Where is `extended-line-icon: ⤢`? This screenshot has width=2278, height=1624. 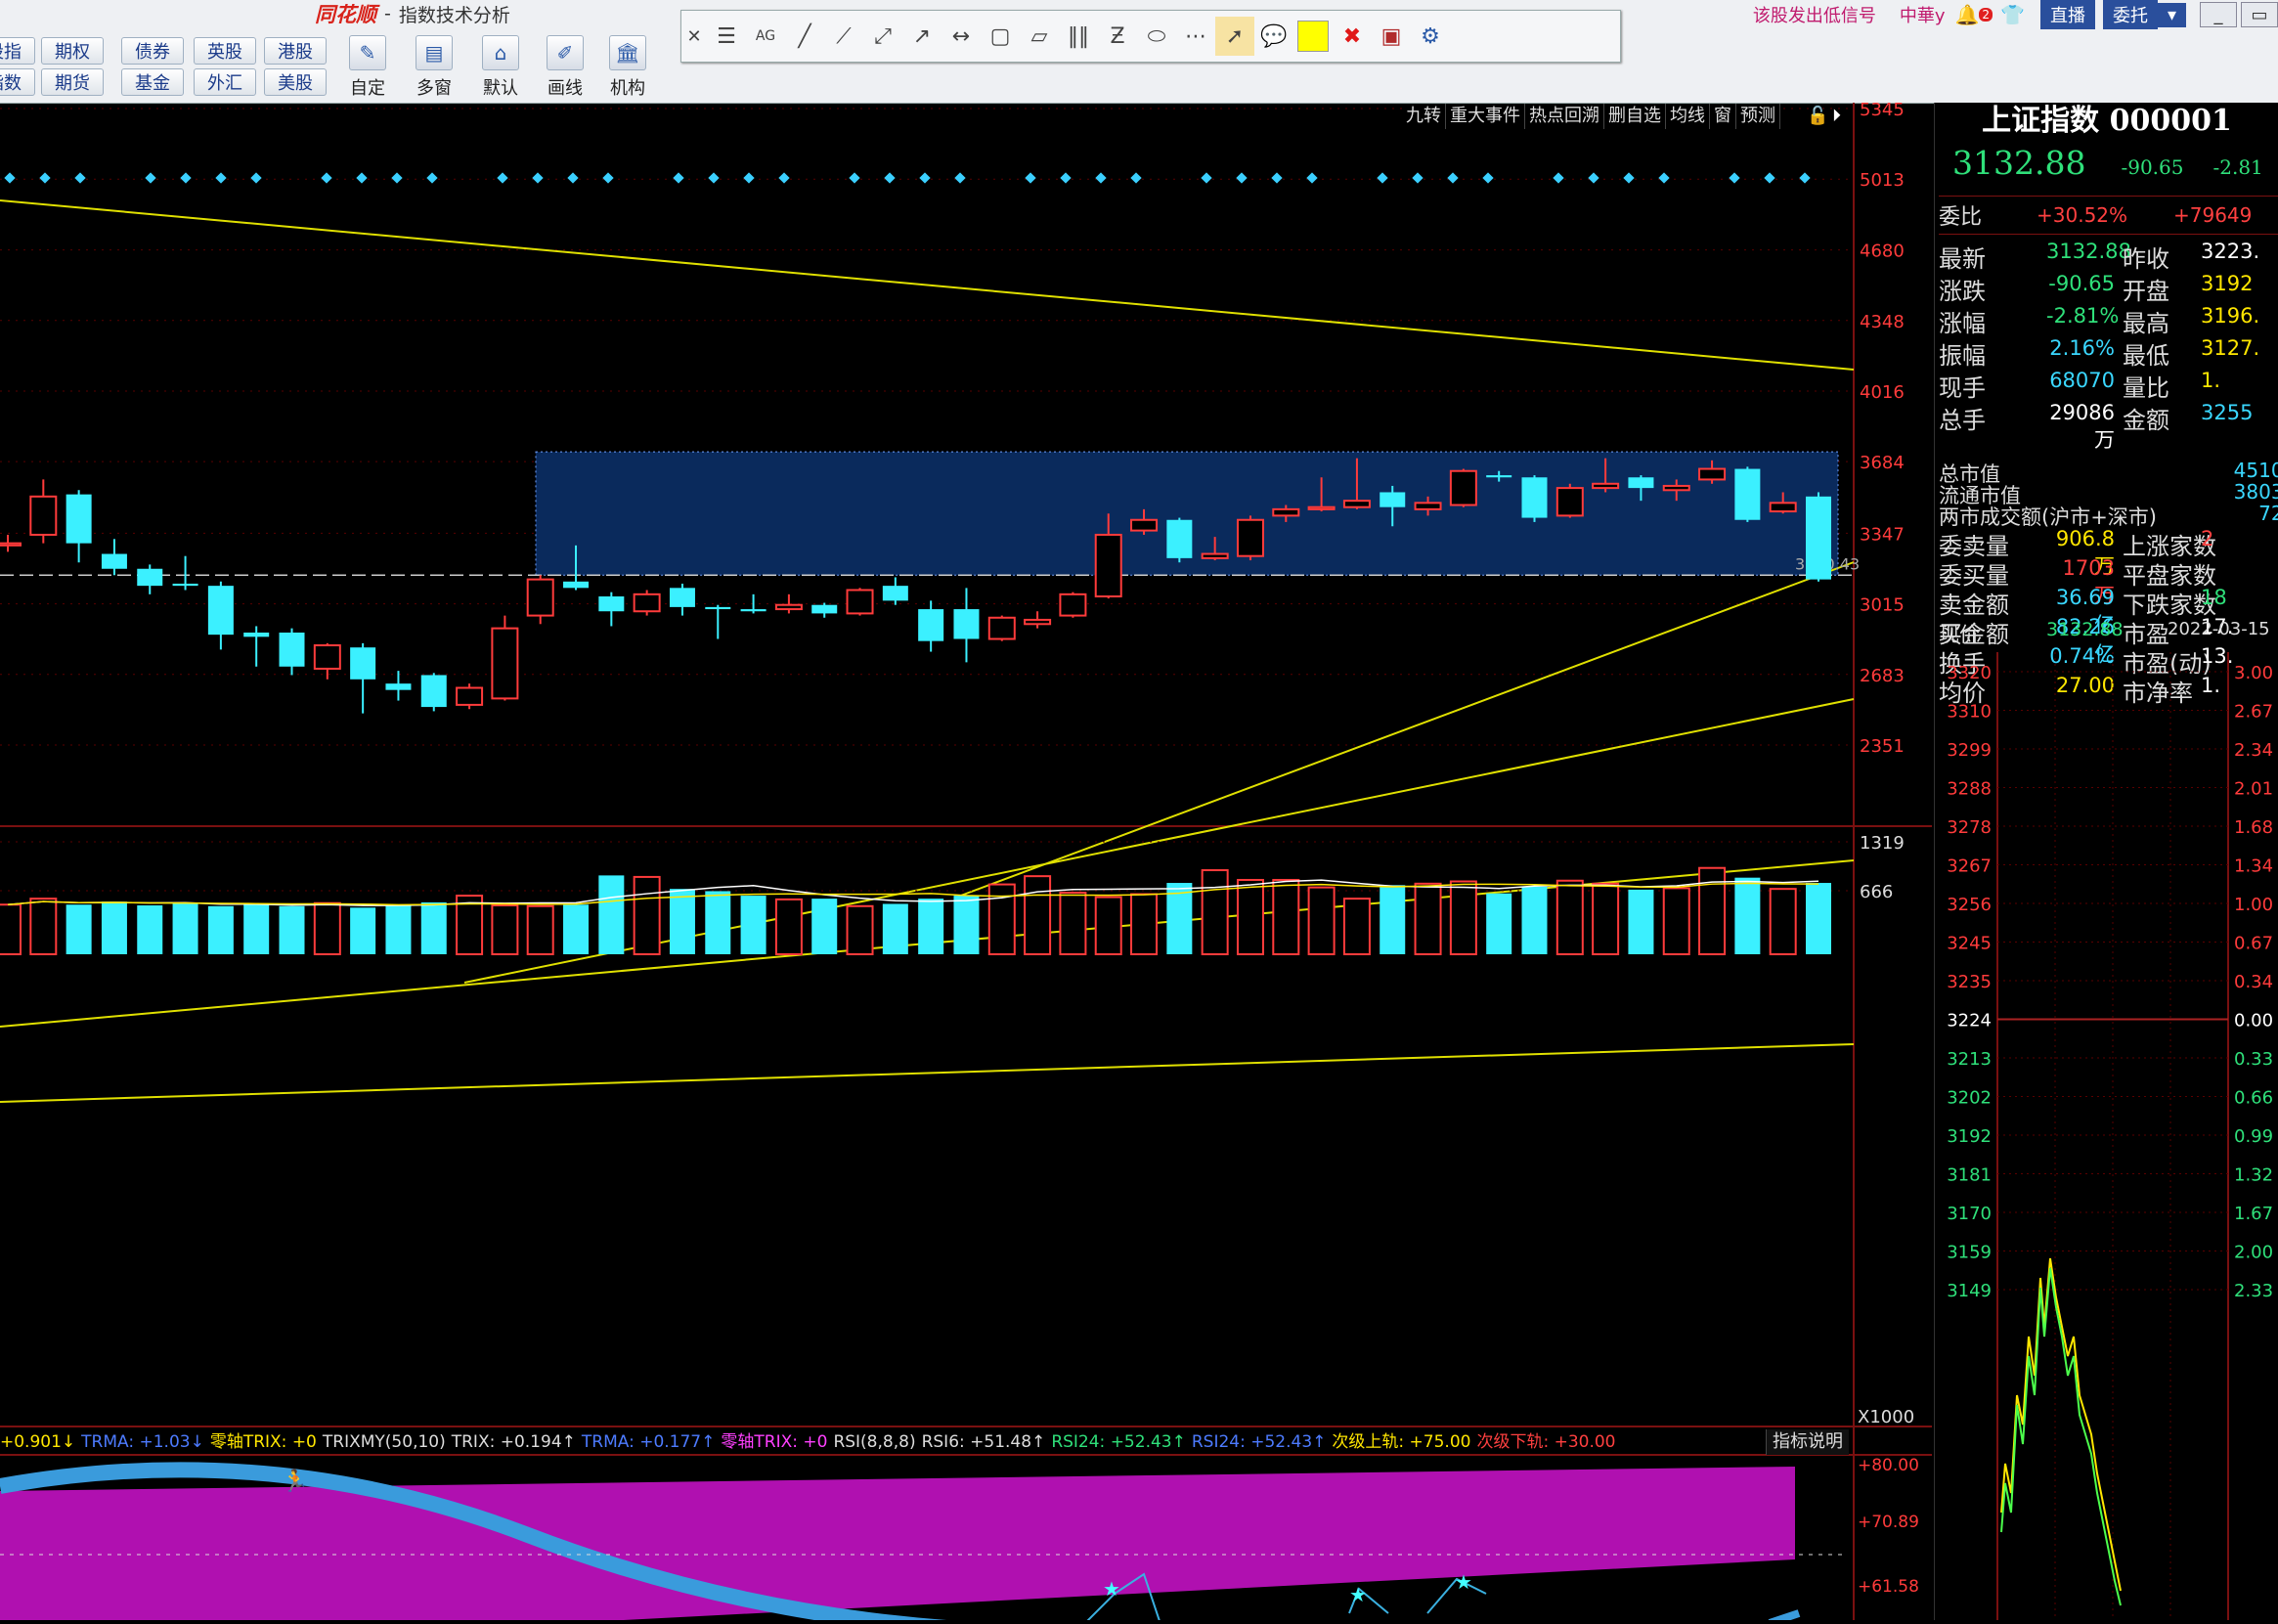
extended-line-icon: ⤢ is located at coordinates (882, 36).